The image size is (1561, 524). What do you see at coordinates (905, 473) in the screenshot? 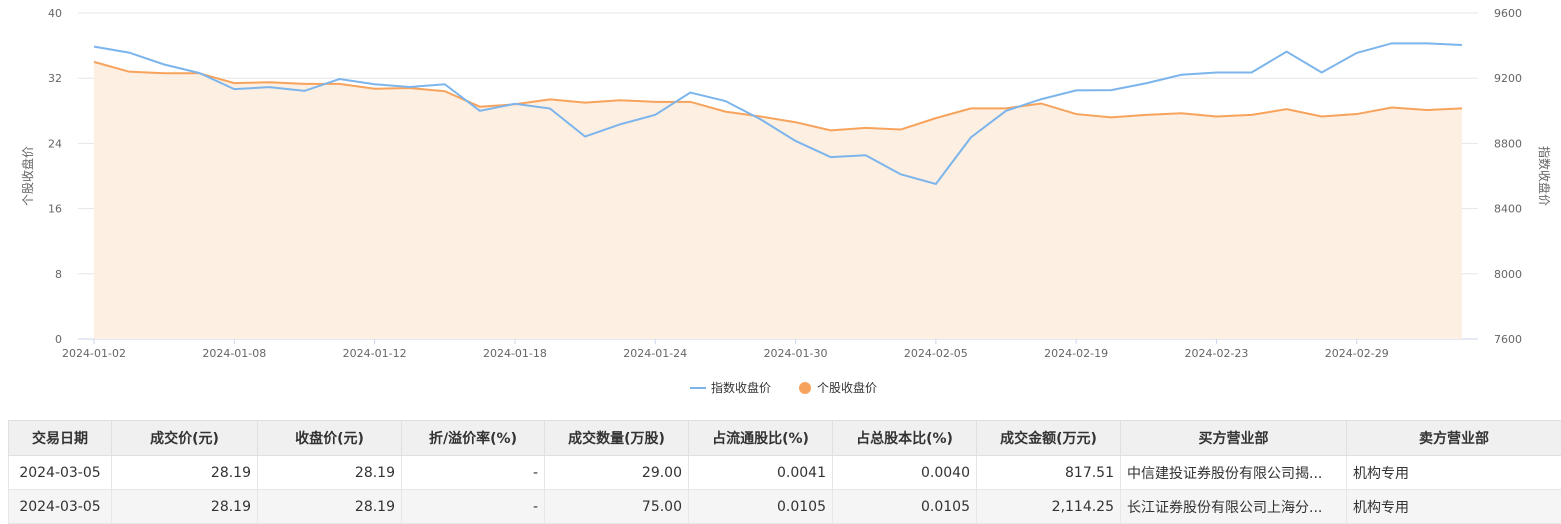
I see `cell-total-share-ratio: 0.0040` at bounding box center [905, 473].